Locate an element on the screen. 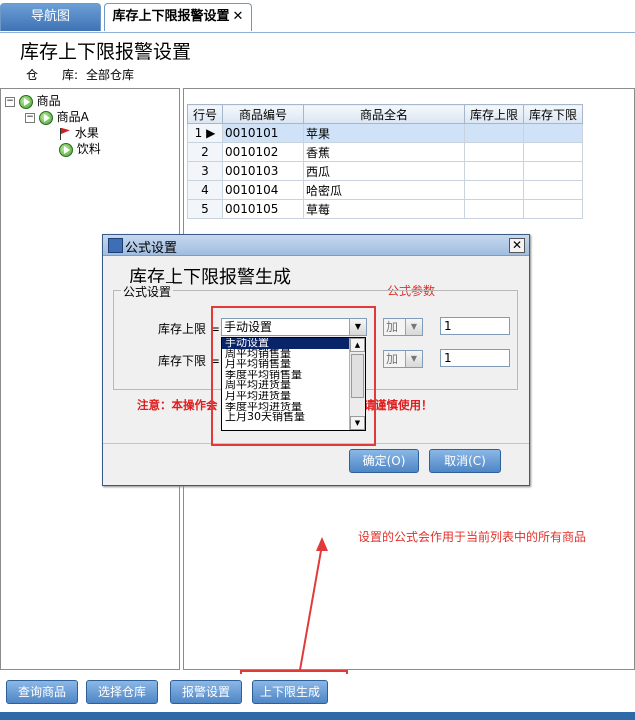  name-cell: 香蕉 is located at coordinates (384, 152).